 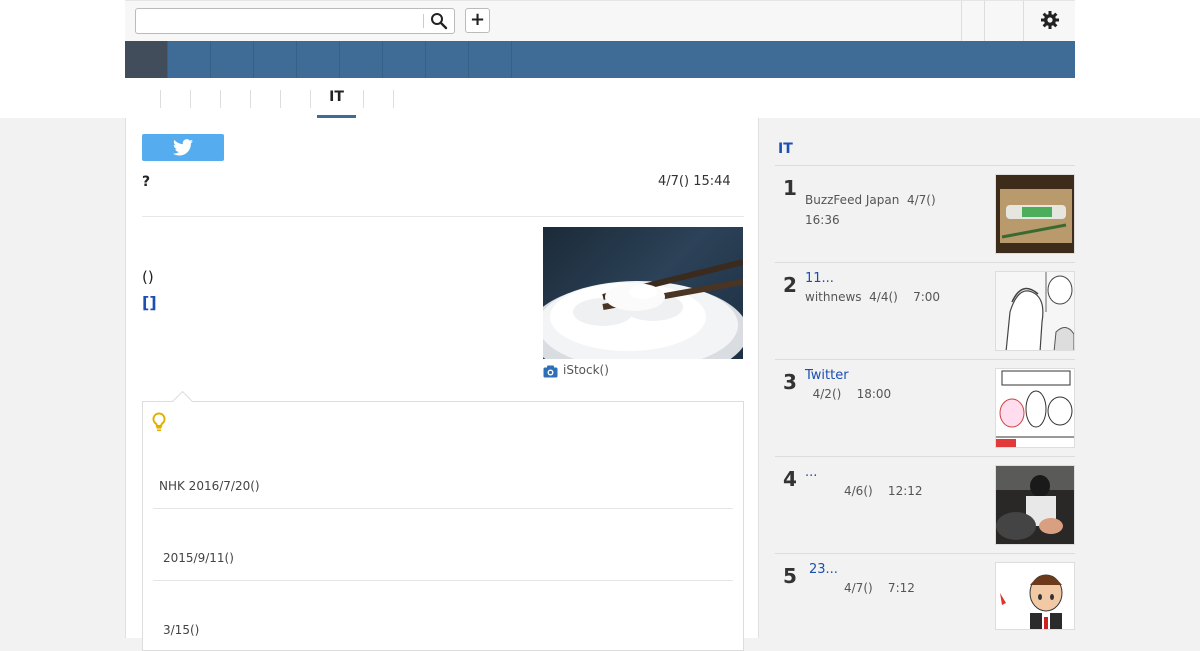 I want to click on ranking-title: IT, so click(x=785, y=149).